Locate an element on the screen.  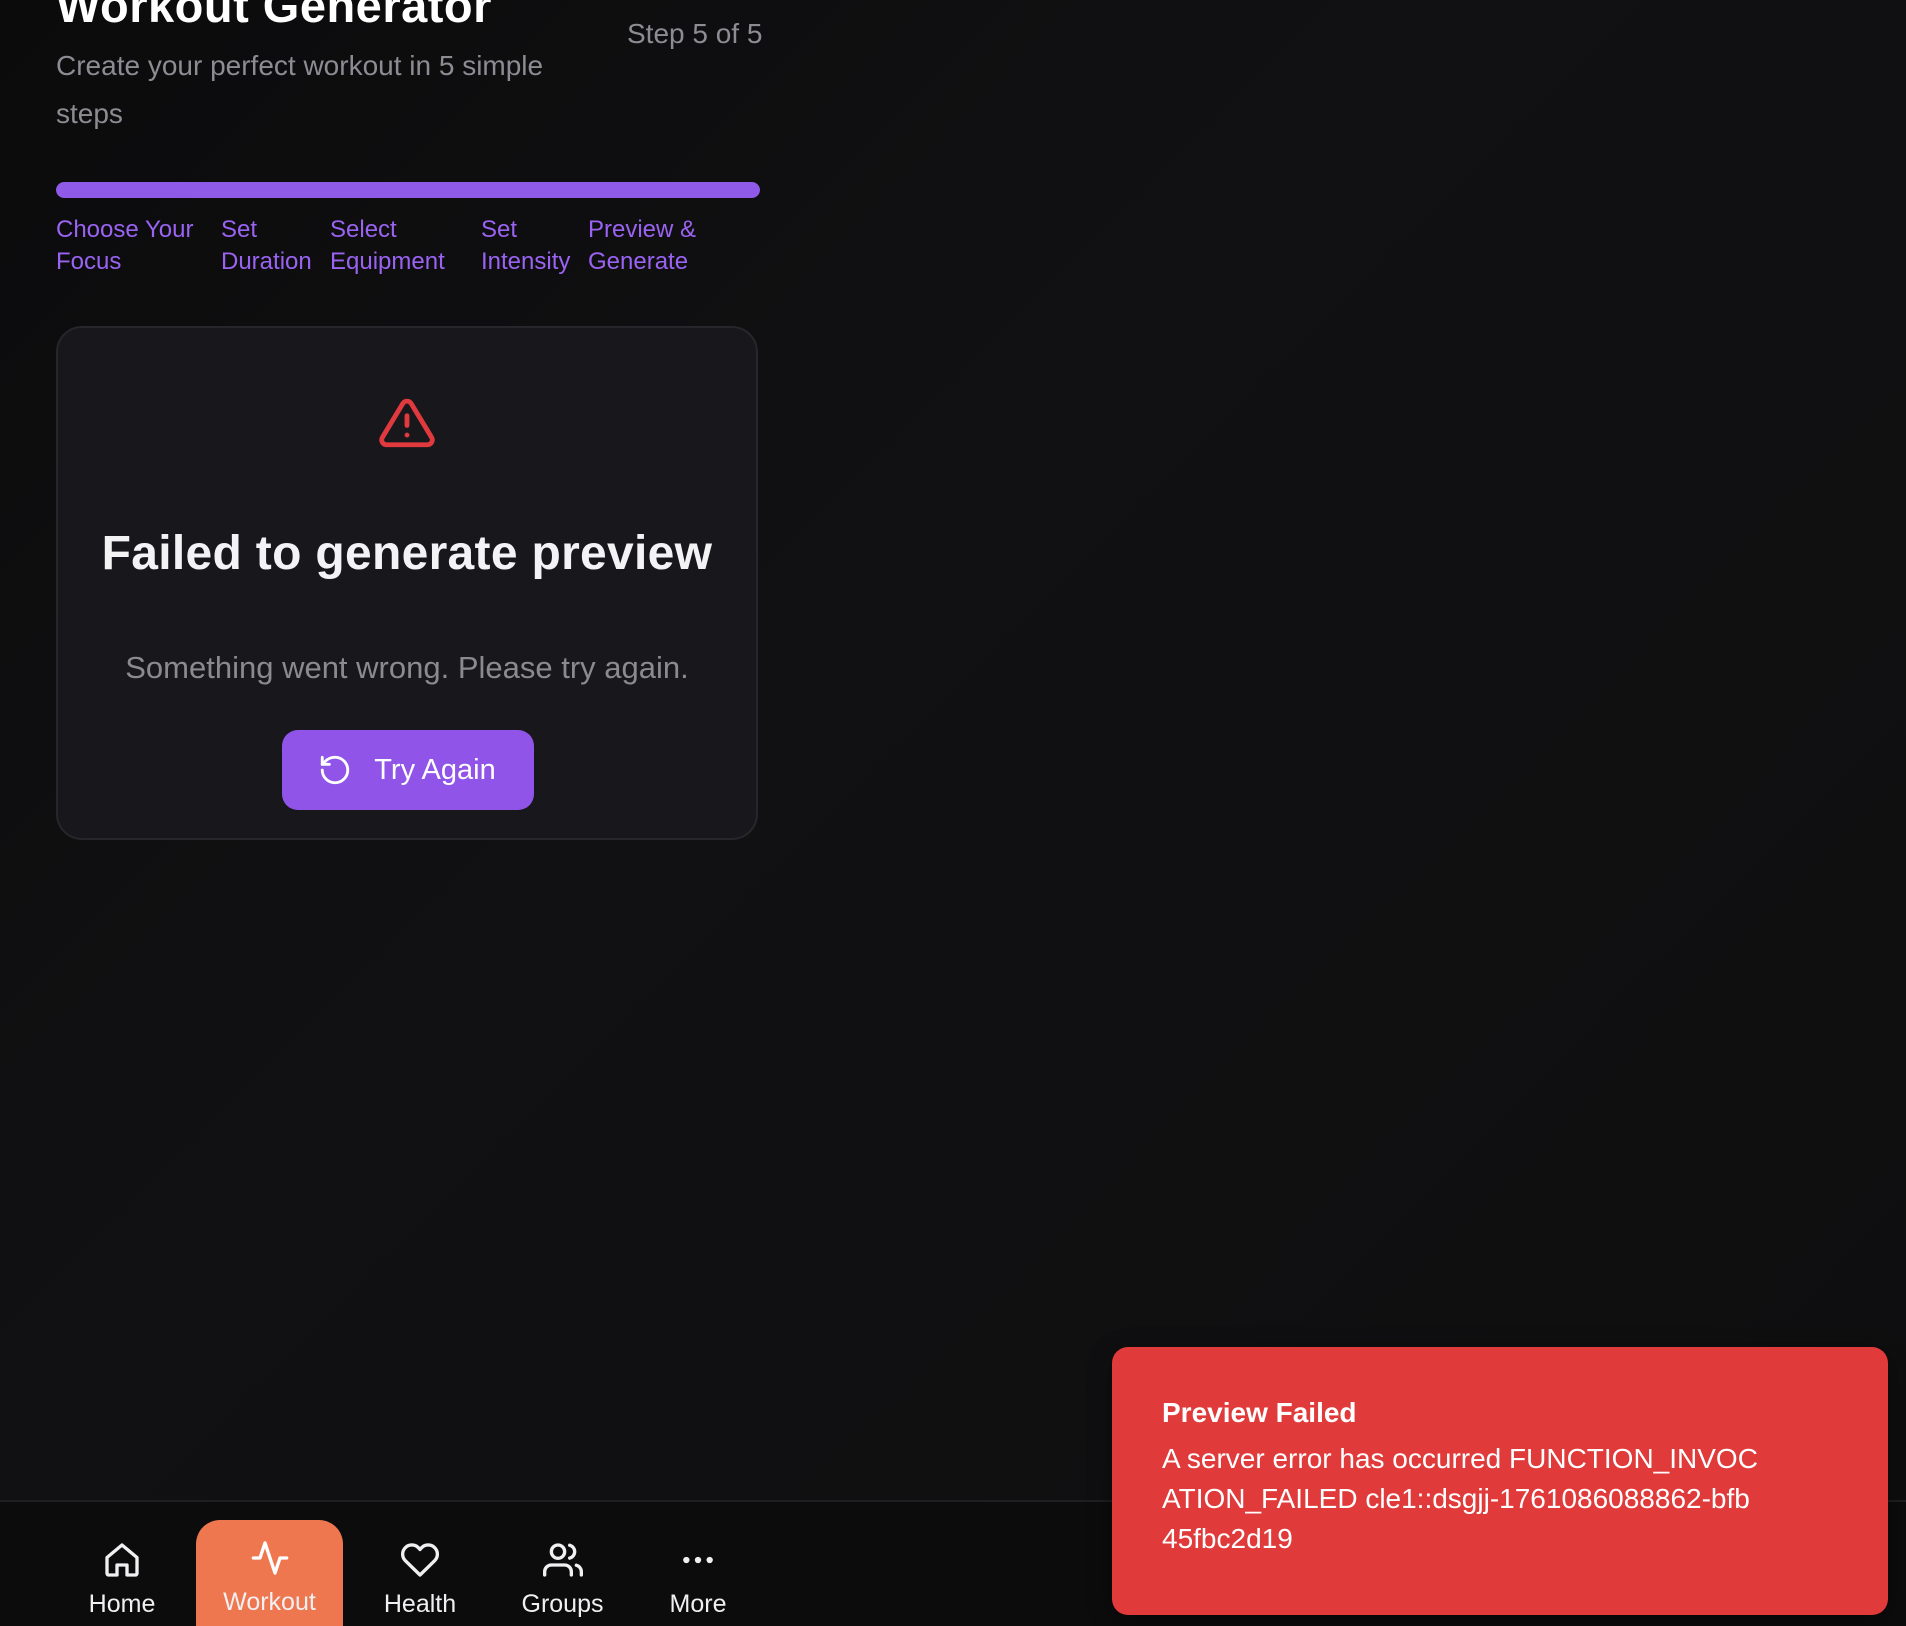
nav-item-workout: Workout is located at coordinates (269, 1573).